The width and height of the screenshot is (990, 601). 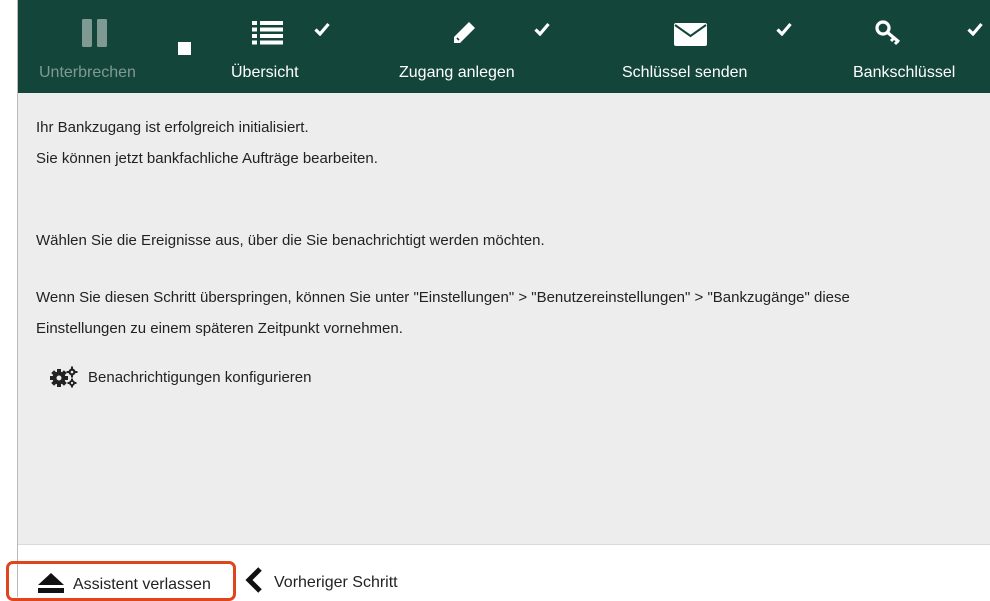 What do you see at coordinates (293, 46) in the screenshot?
I see `step-overview: Übersicht` at bounding box center [293, 46].